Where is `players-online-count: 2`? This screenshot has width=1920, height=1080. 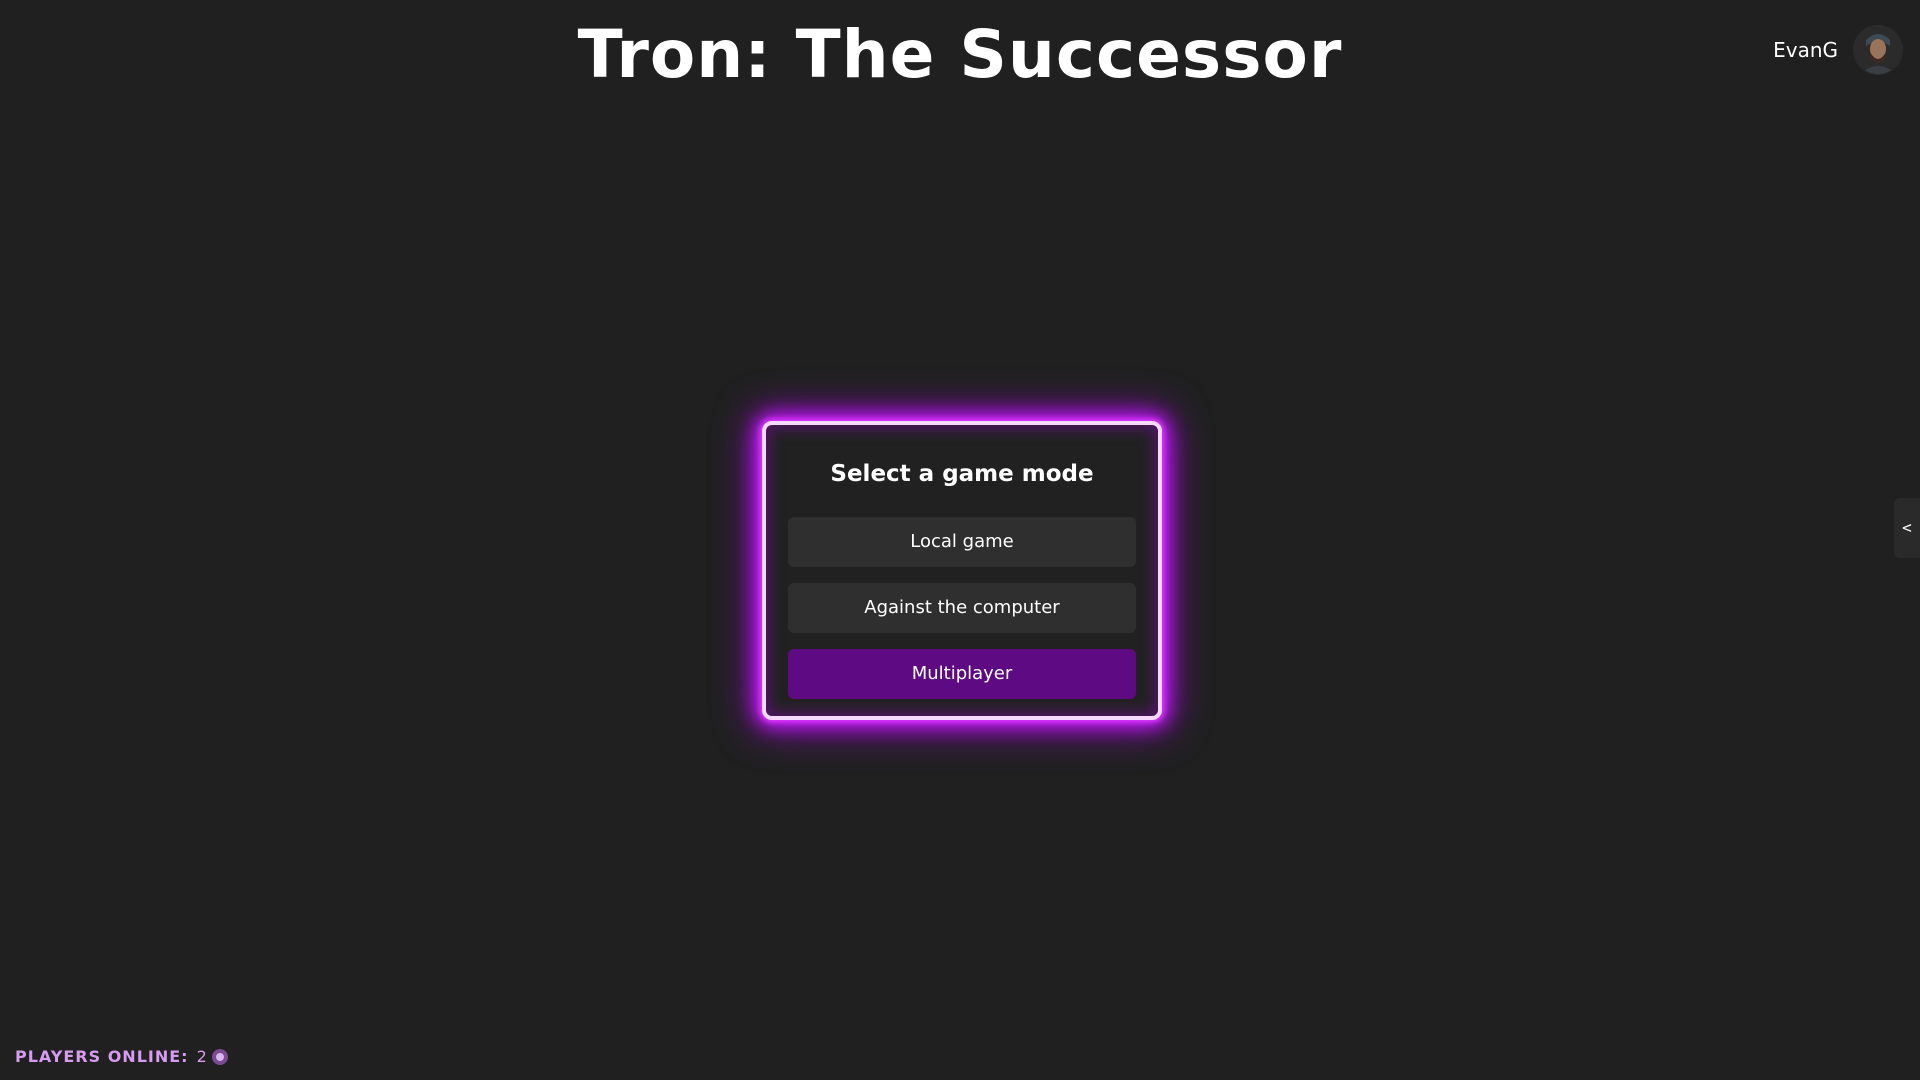
players-online-count: 2 is located at coordinates (202, 1056).